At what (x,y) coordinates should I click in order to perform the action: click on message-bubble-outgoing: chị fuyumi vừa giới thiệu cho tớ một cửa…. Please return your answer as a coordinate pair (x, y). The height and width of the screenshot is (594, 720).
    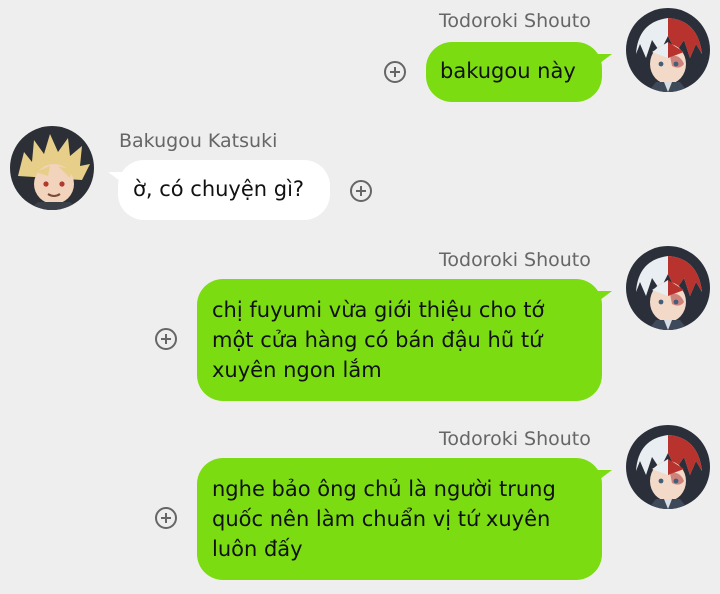
    Looking at the image, I should click on (404, 340).